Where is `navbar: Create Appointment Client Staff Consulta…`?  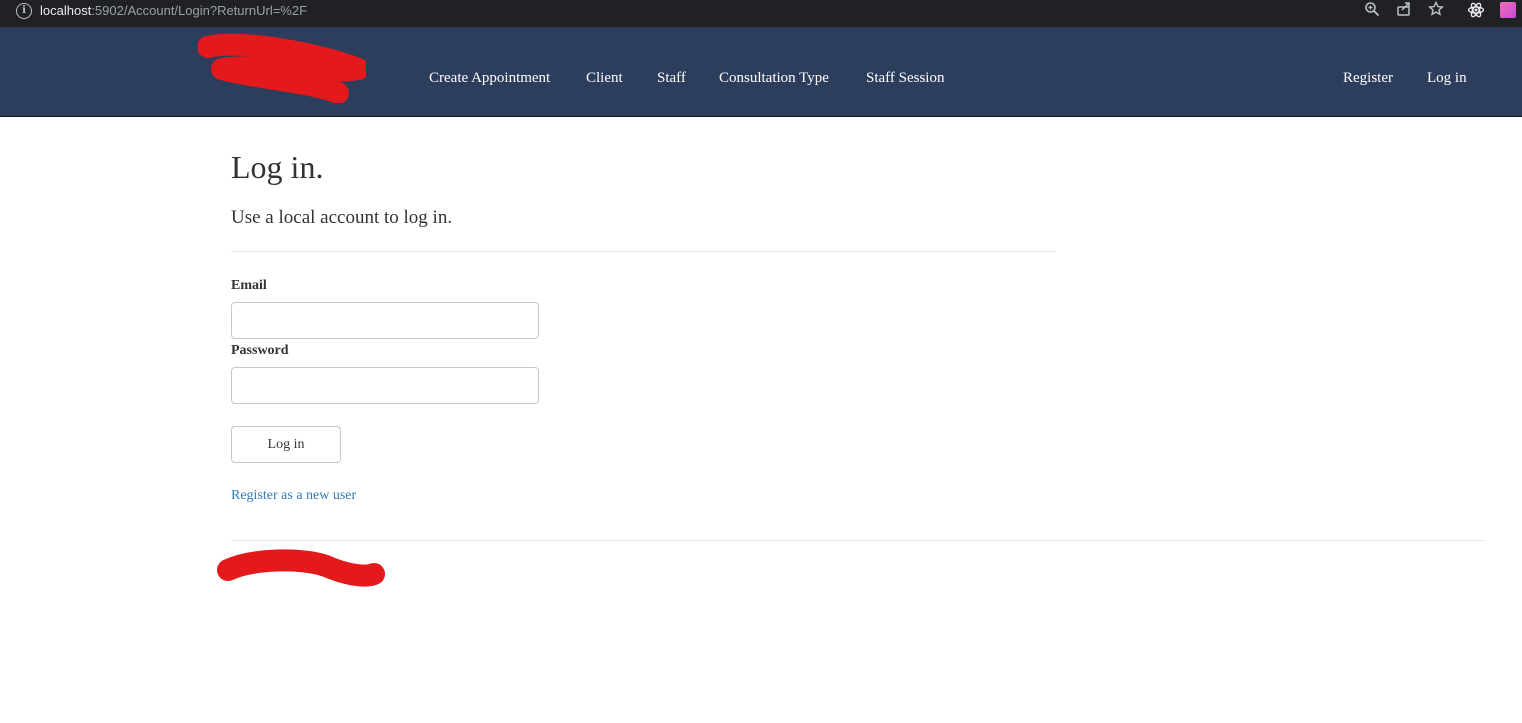
navbar: Create Appointment Client Staff Consulta… is located at coordinates (761, 72).